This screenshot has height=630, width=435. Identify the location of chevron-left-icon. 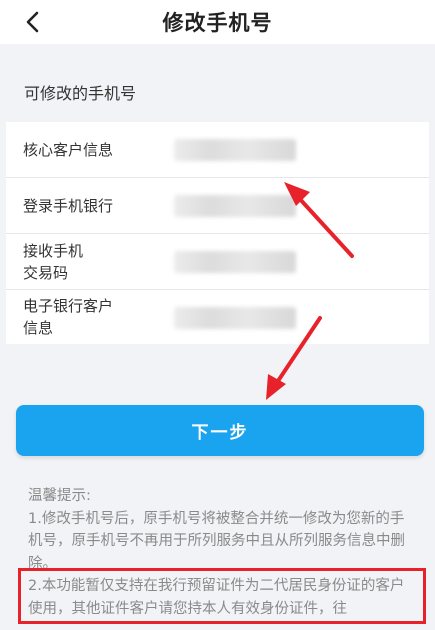
(32, 22).